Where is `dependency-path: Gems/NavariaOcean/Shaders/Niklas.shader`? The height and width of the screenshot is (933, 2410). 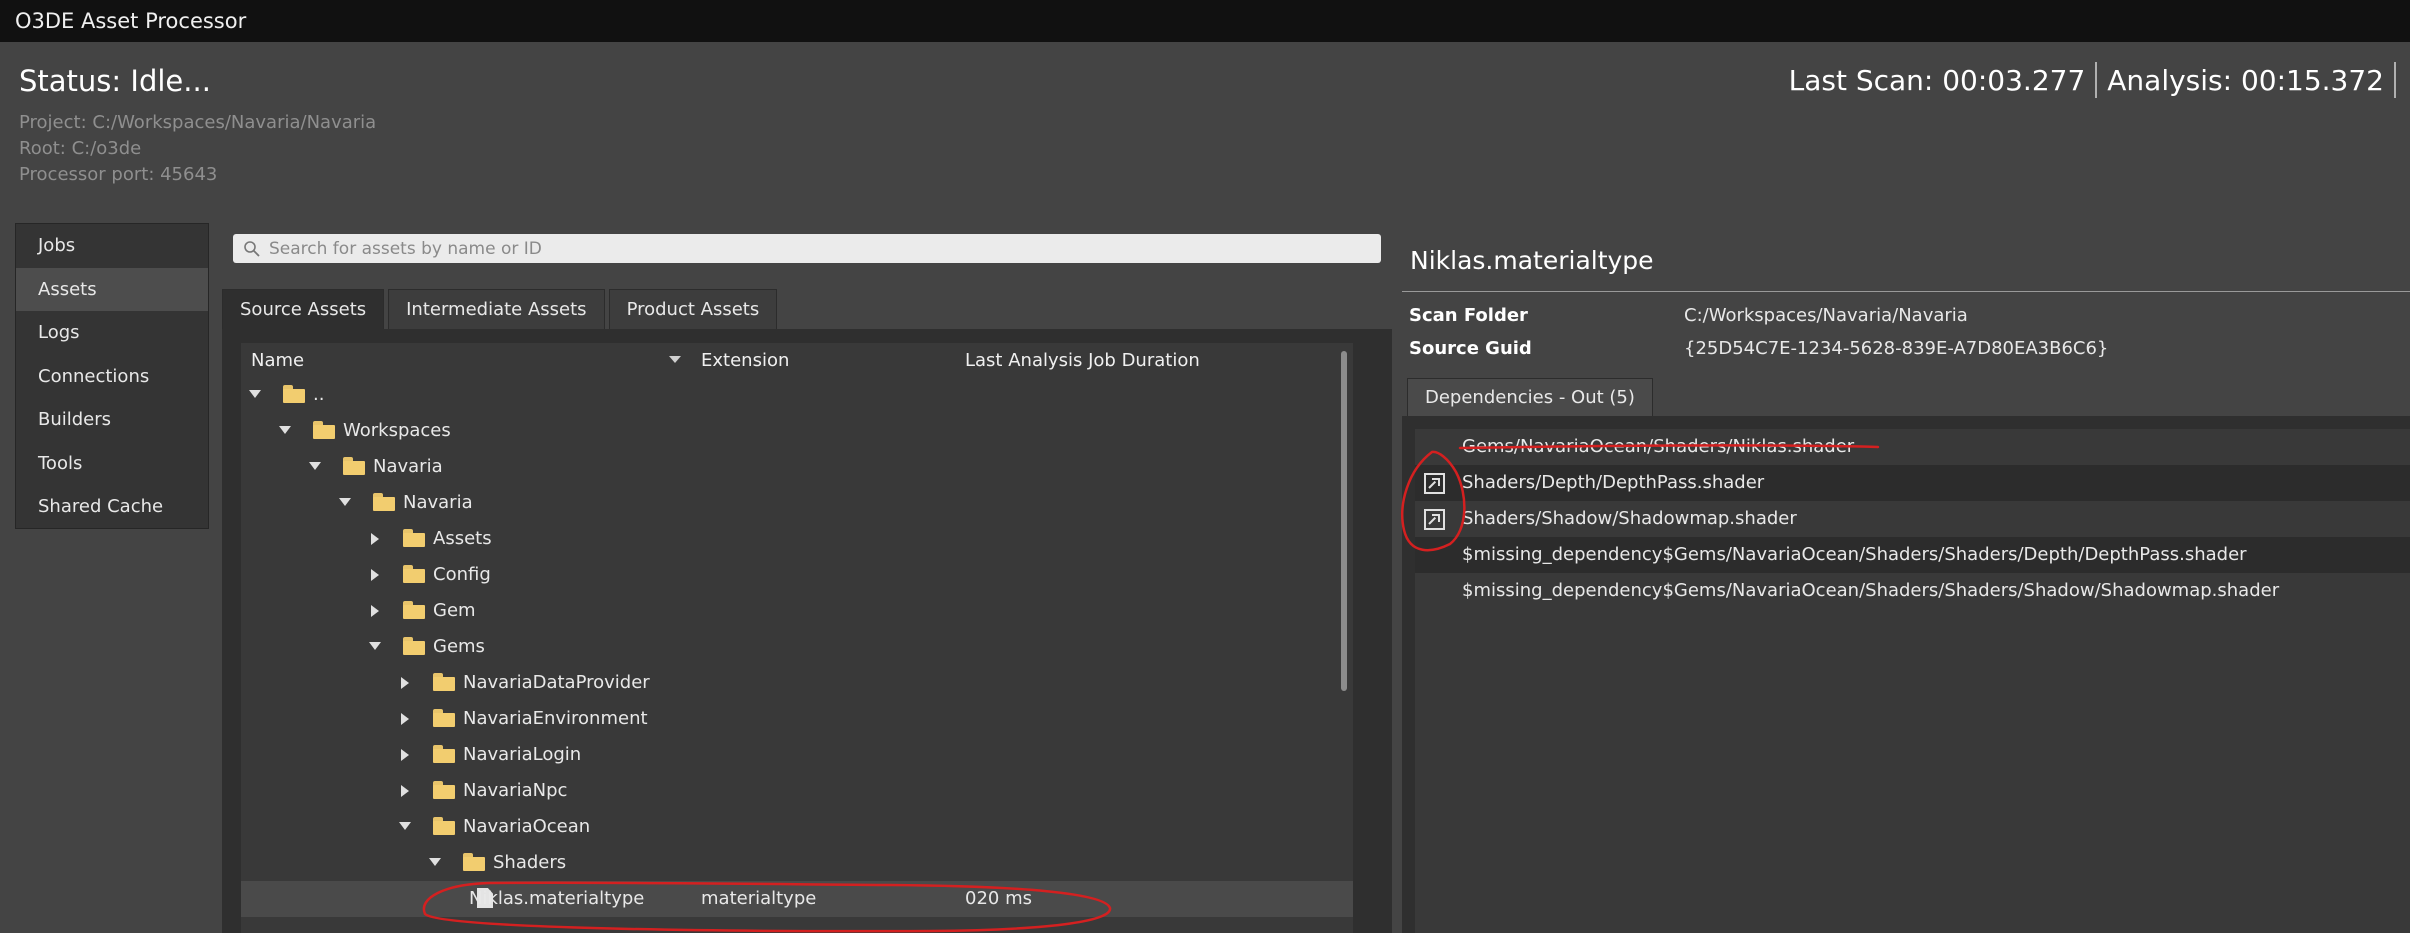 dependency-path: Gems/NavariaOcean/Shaders/Niklas.shader is located at coordinates (1658, 446).